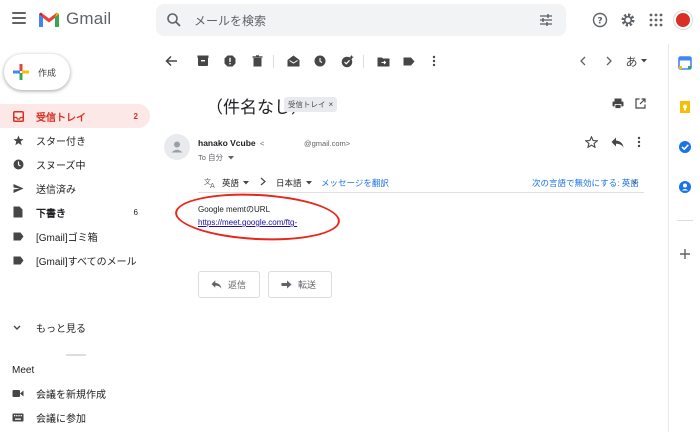  What do you see at coordinates (47, 72) in the screenshot?
I see `compose-label: 作成` at bounding box center [47, 72].